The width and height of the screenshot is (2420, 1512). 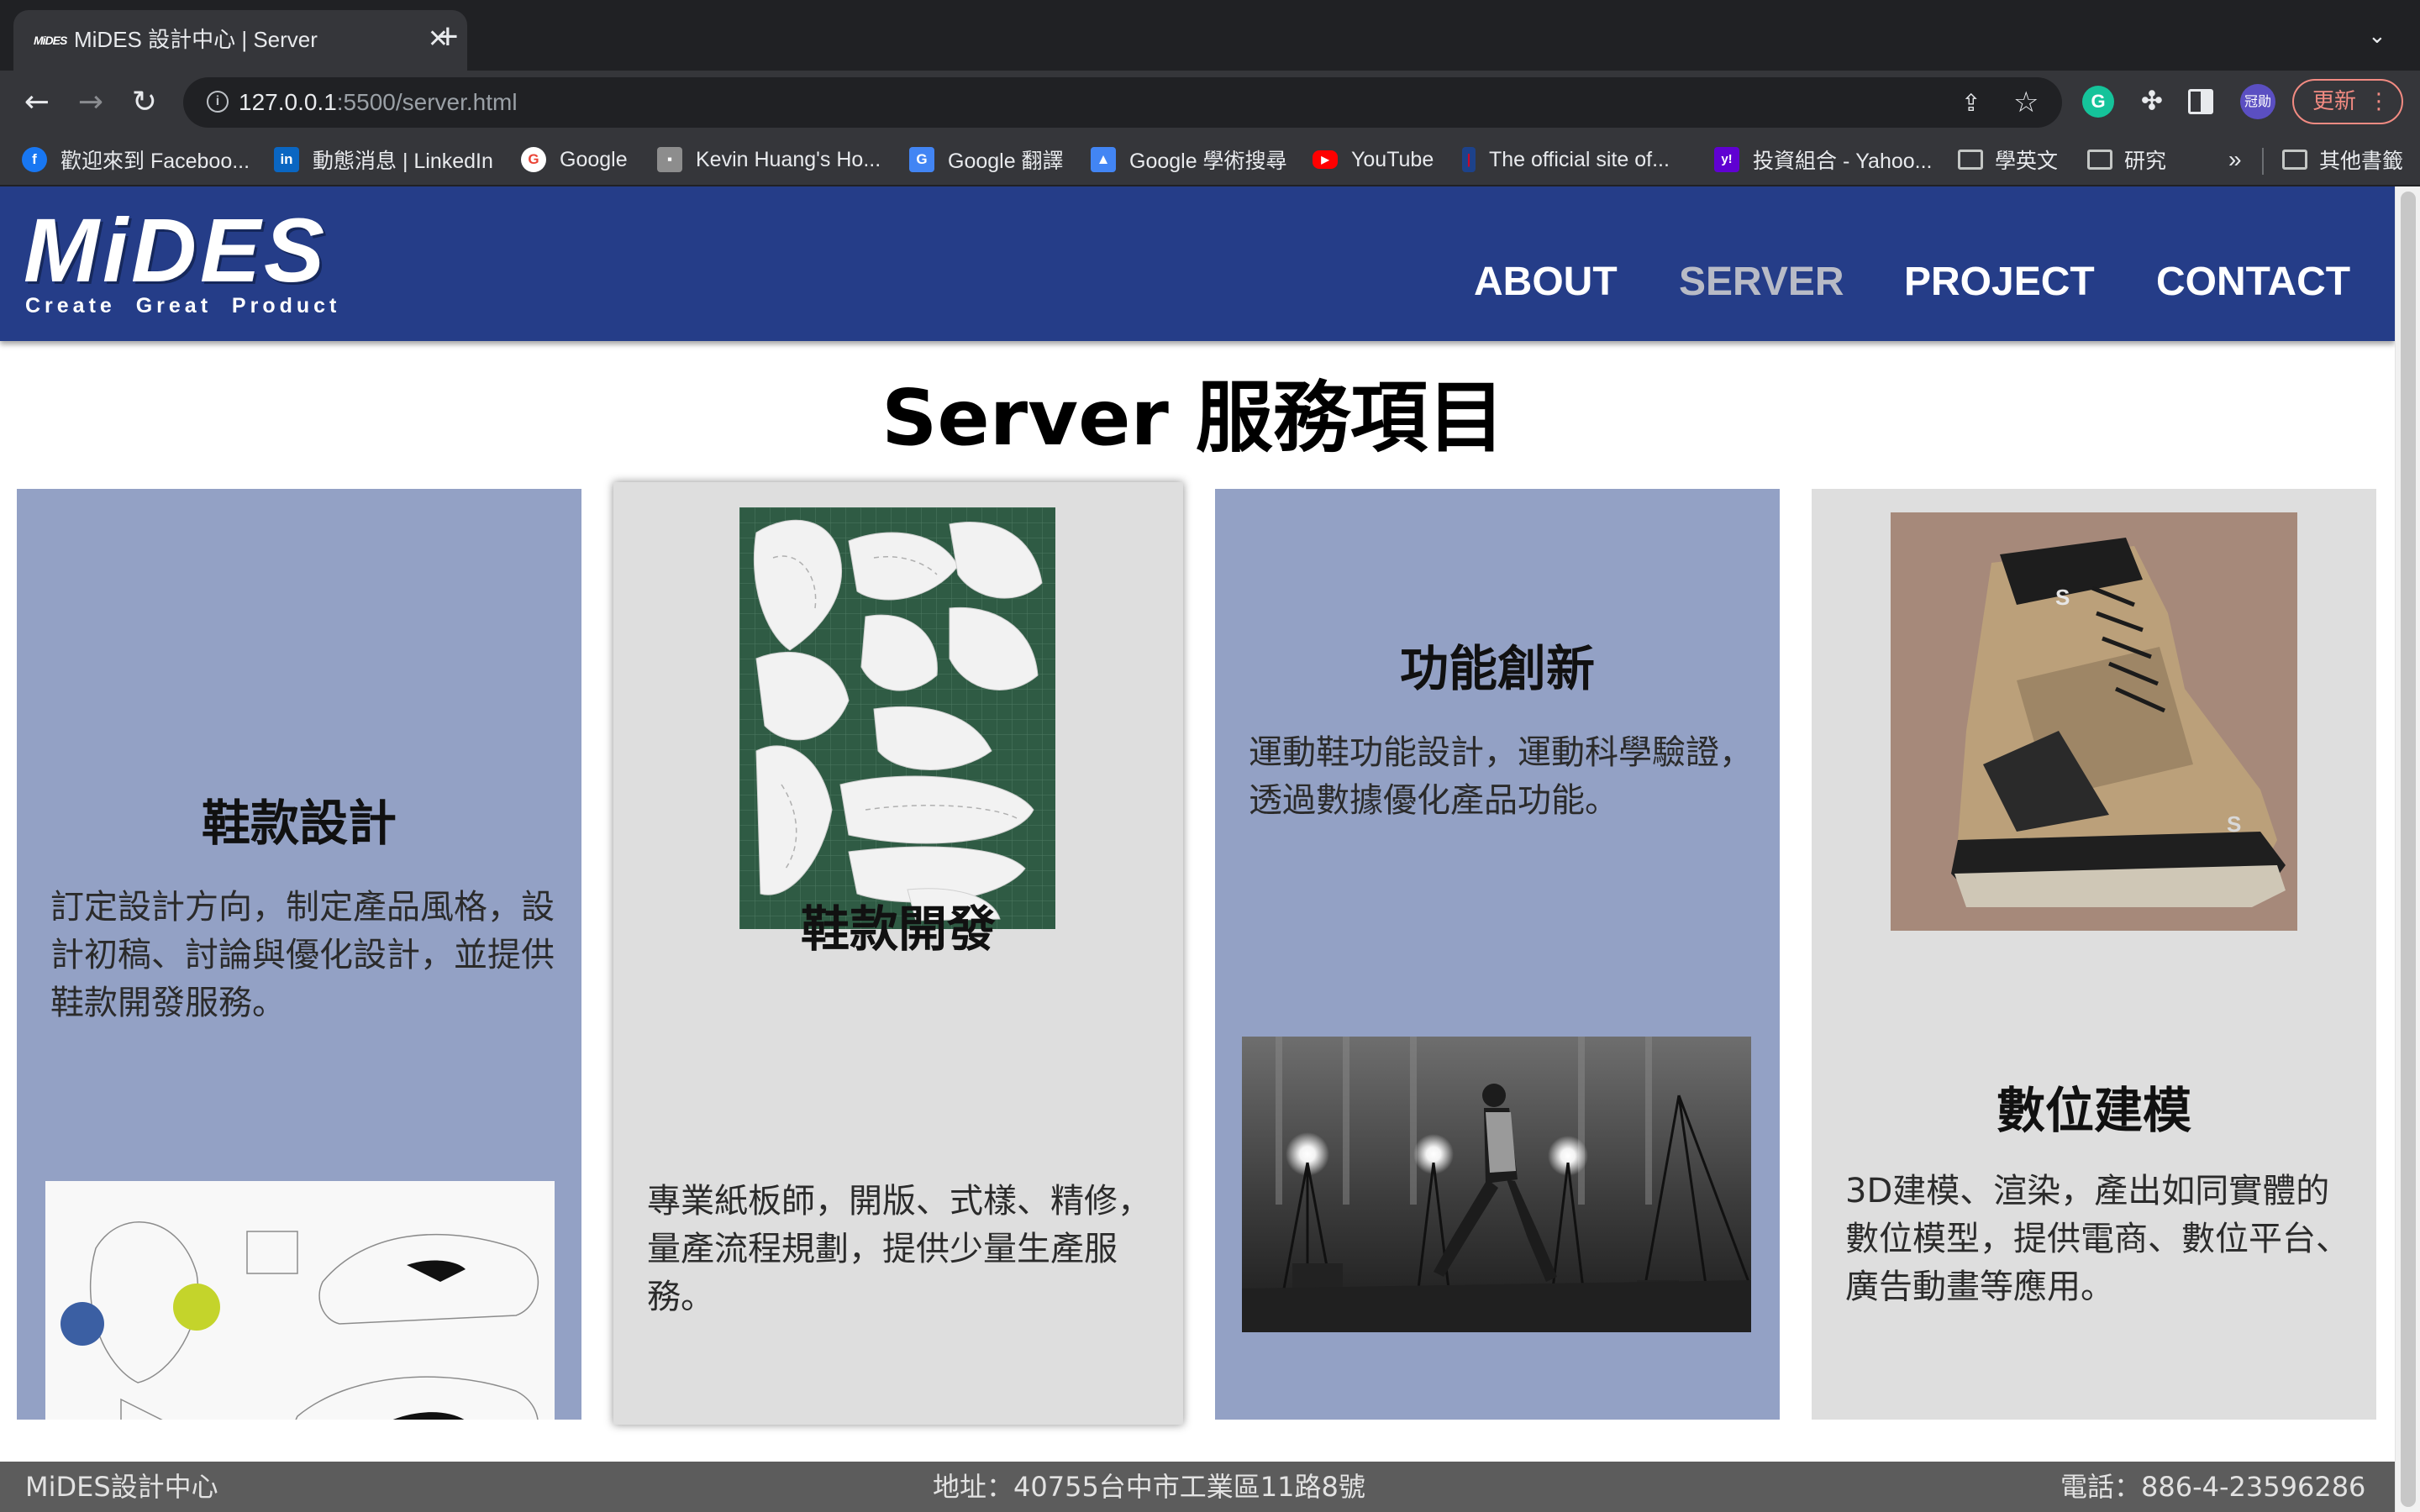 What do you see at coordinates (897, 718) in the screenshot?
I see `pattern-pieces-image` at bounding box center [897, 718].